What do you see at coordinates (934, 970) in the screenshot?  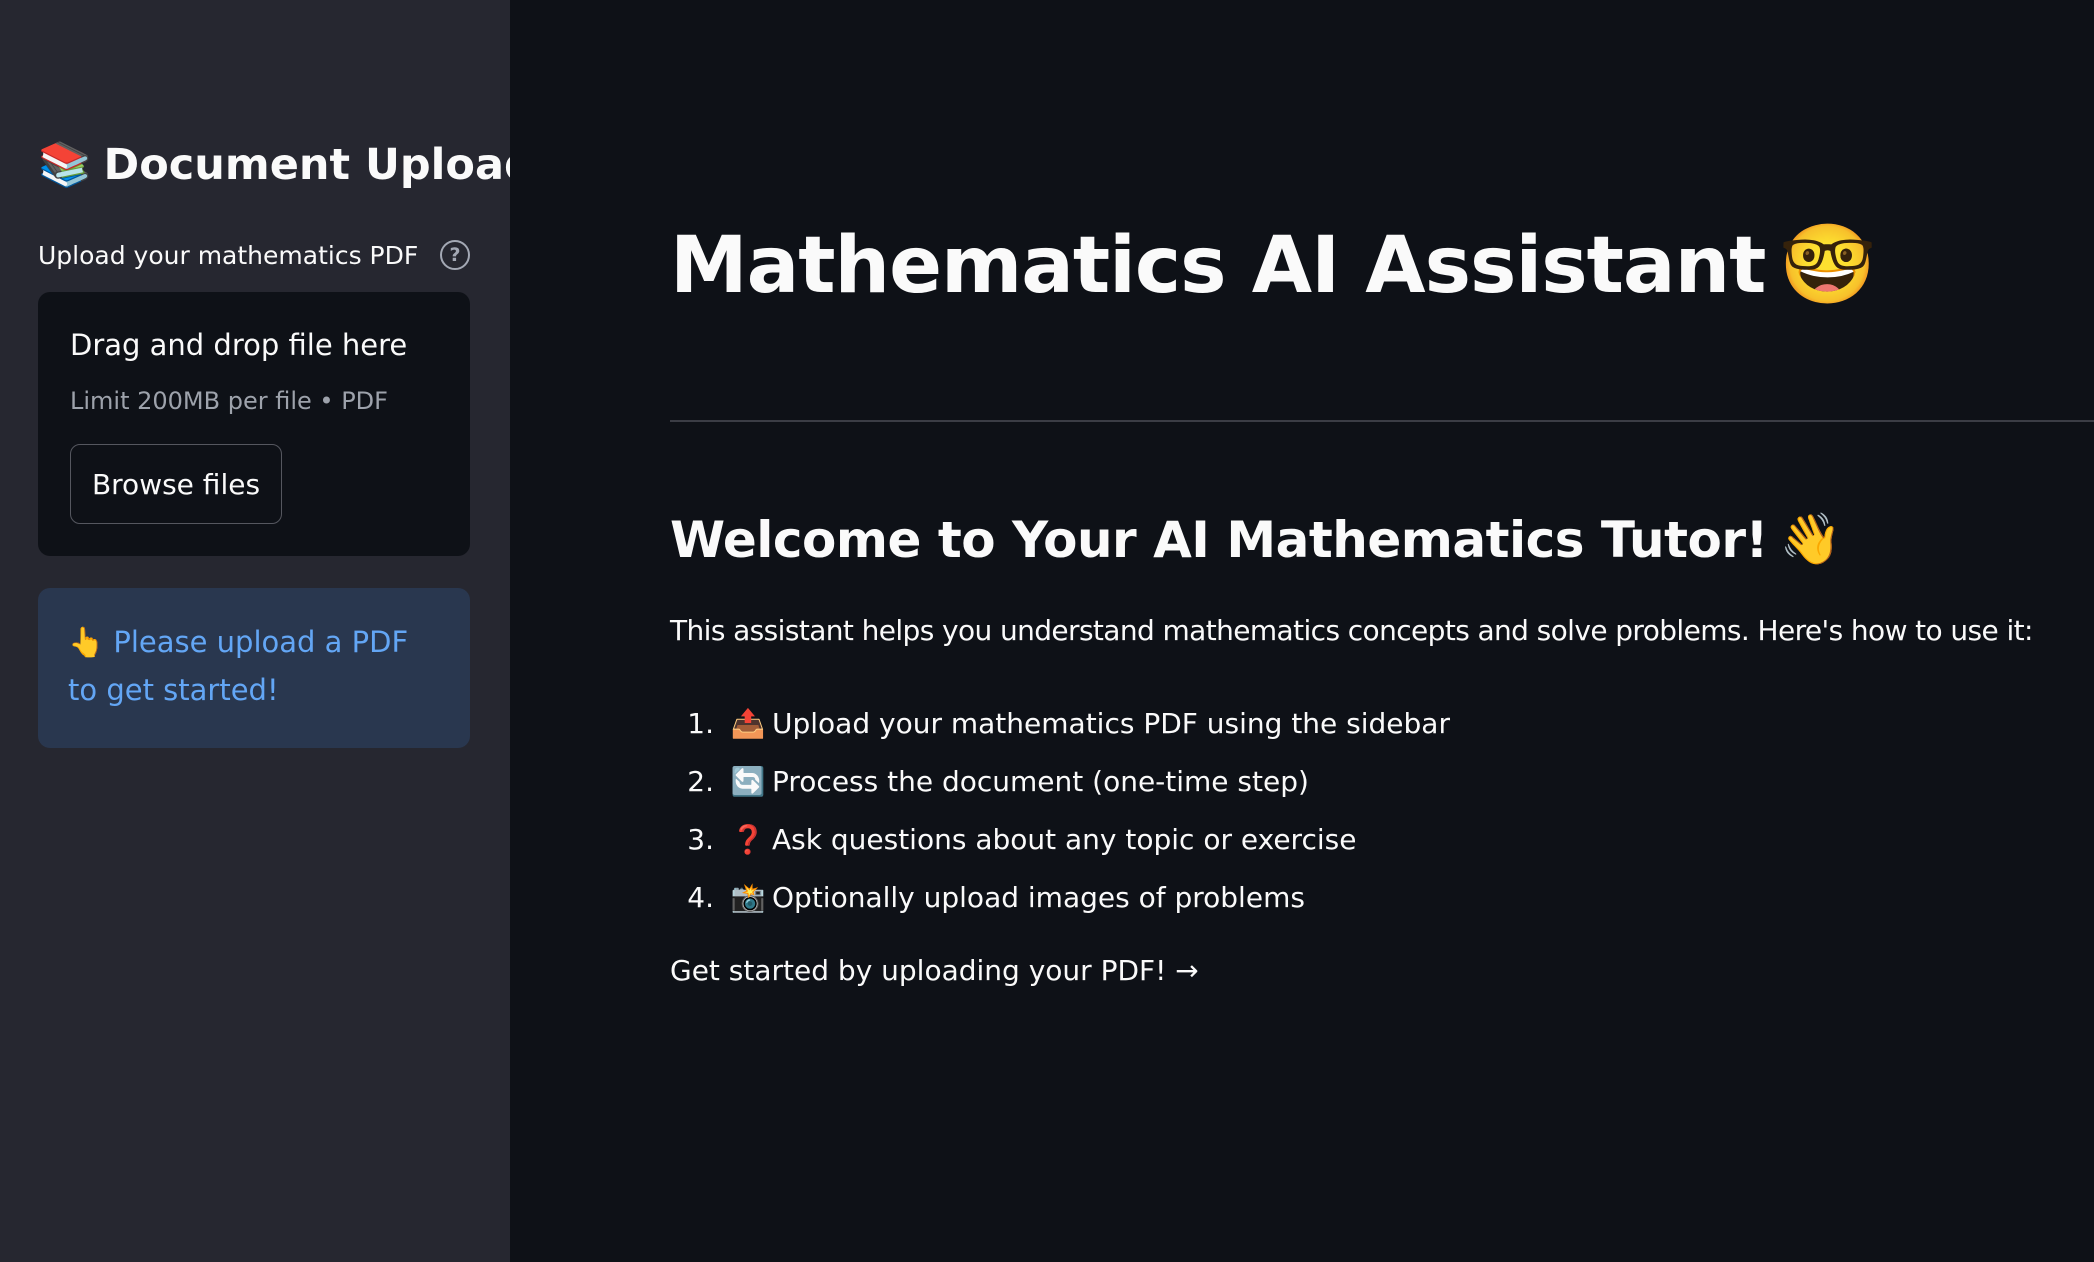 I see `get-started-text: Get started by uploading your PDF! →` at bounding box center [934, 970].